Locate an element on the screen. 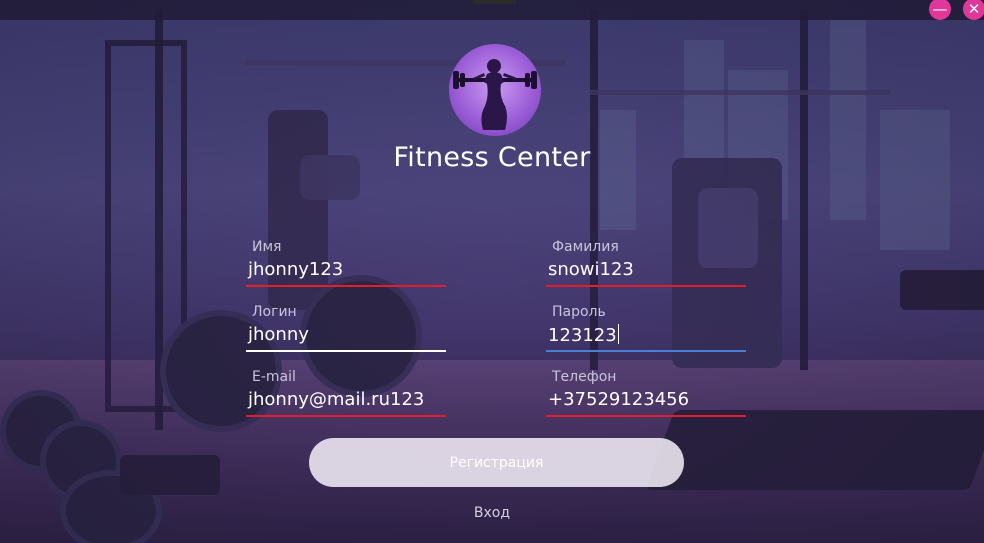 The image size is (984, 543). app-title: Fitness Center is located at coordinates (492, 157).